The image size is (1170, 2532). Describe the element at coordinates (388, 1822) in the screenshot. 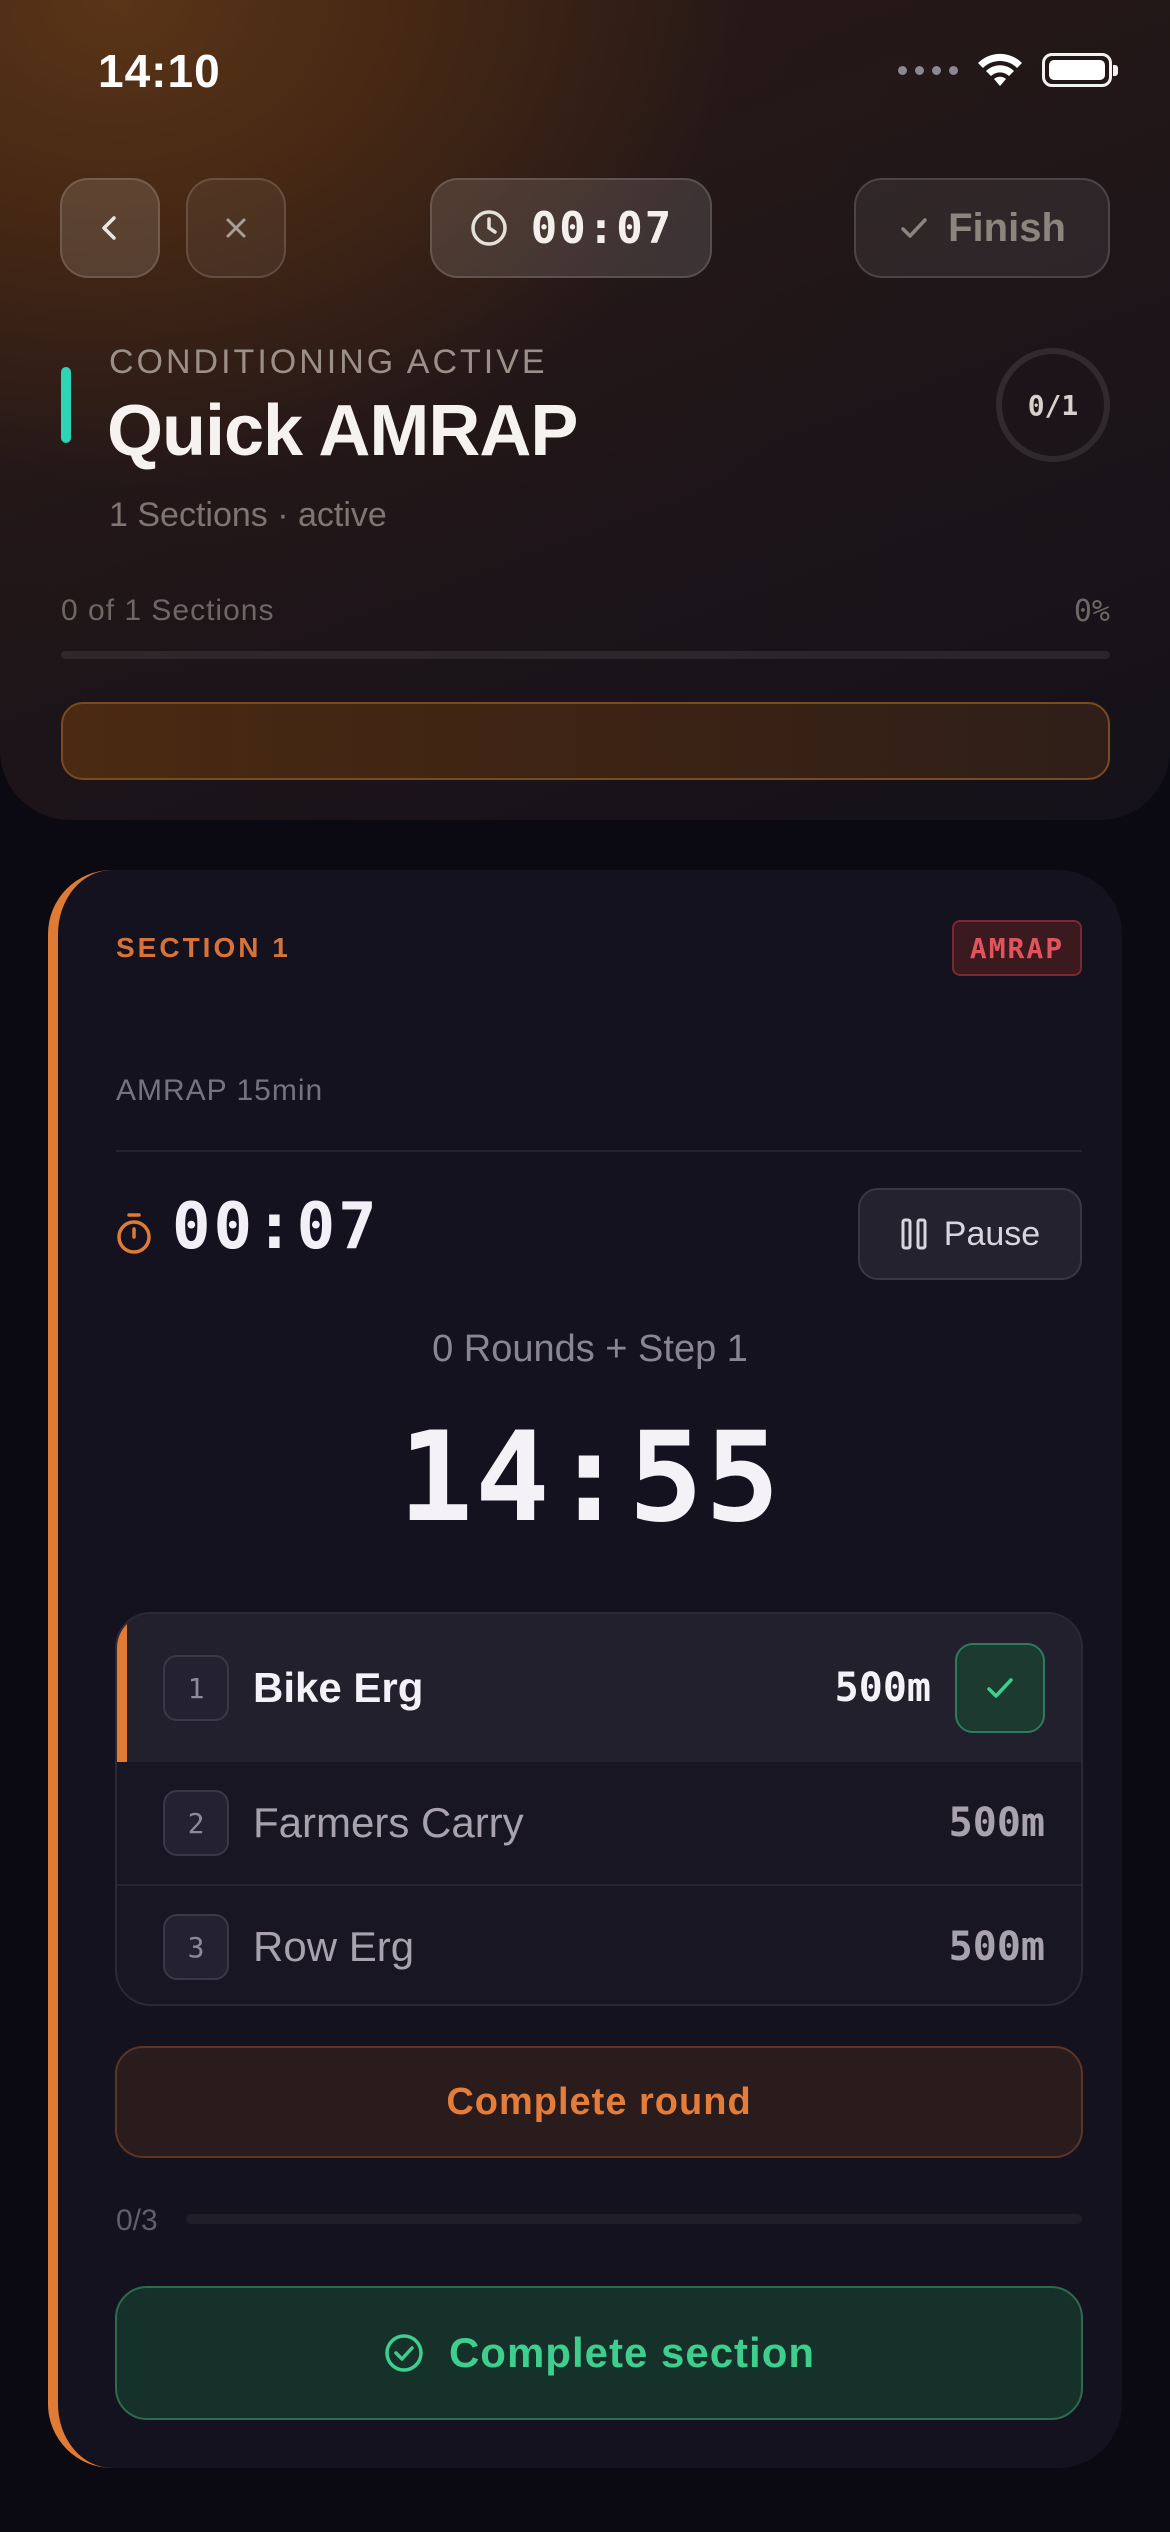

I see `exercise-name: Farmers Carry` at that location.